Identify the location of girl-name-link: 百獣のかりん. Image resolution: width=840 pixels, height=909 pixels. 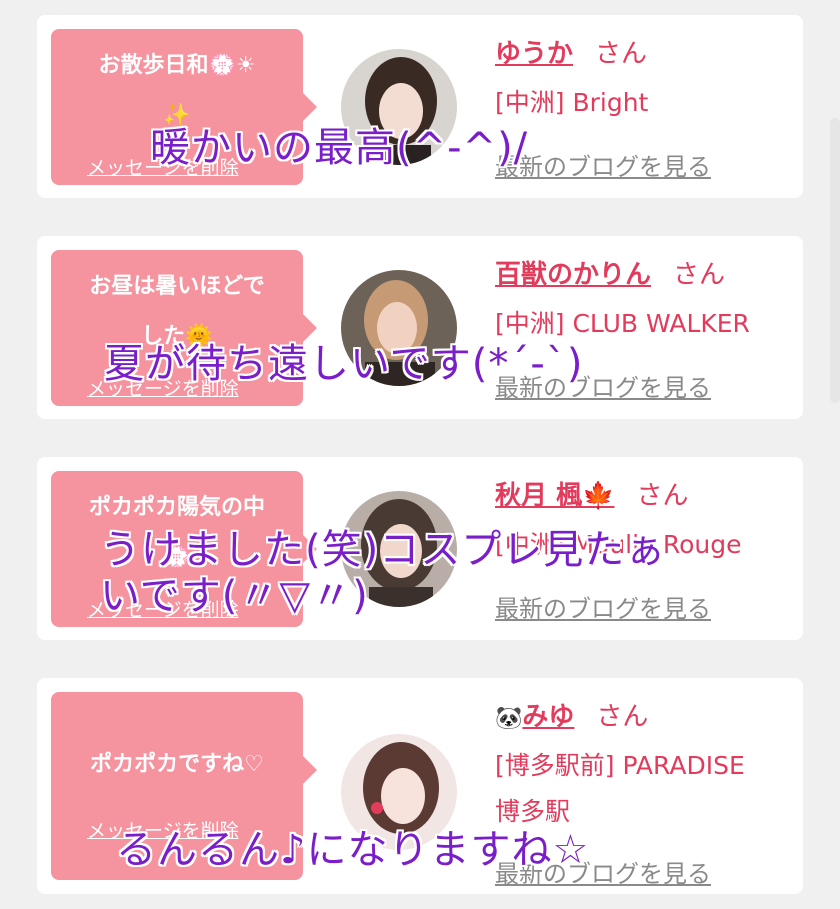
(573, 275).